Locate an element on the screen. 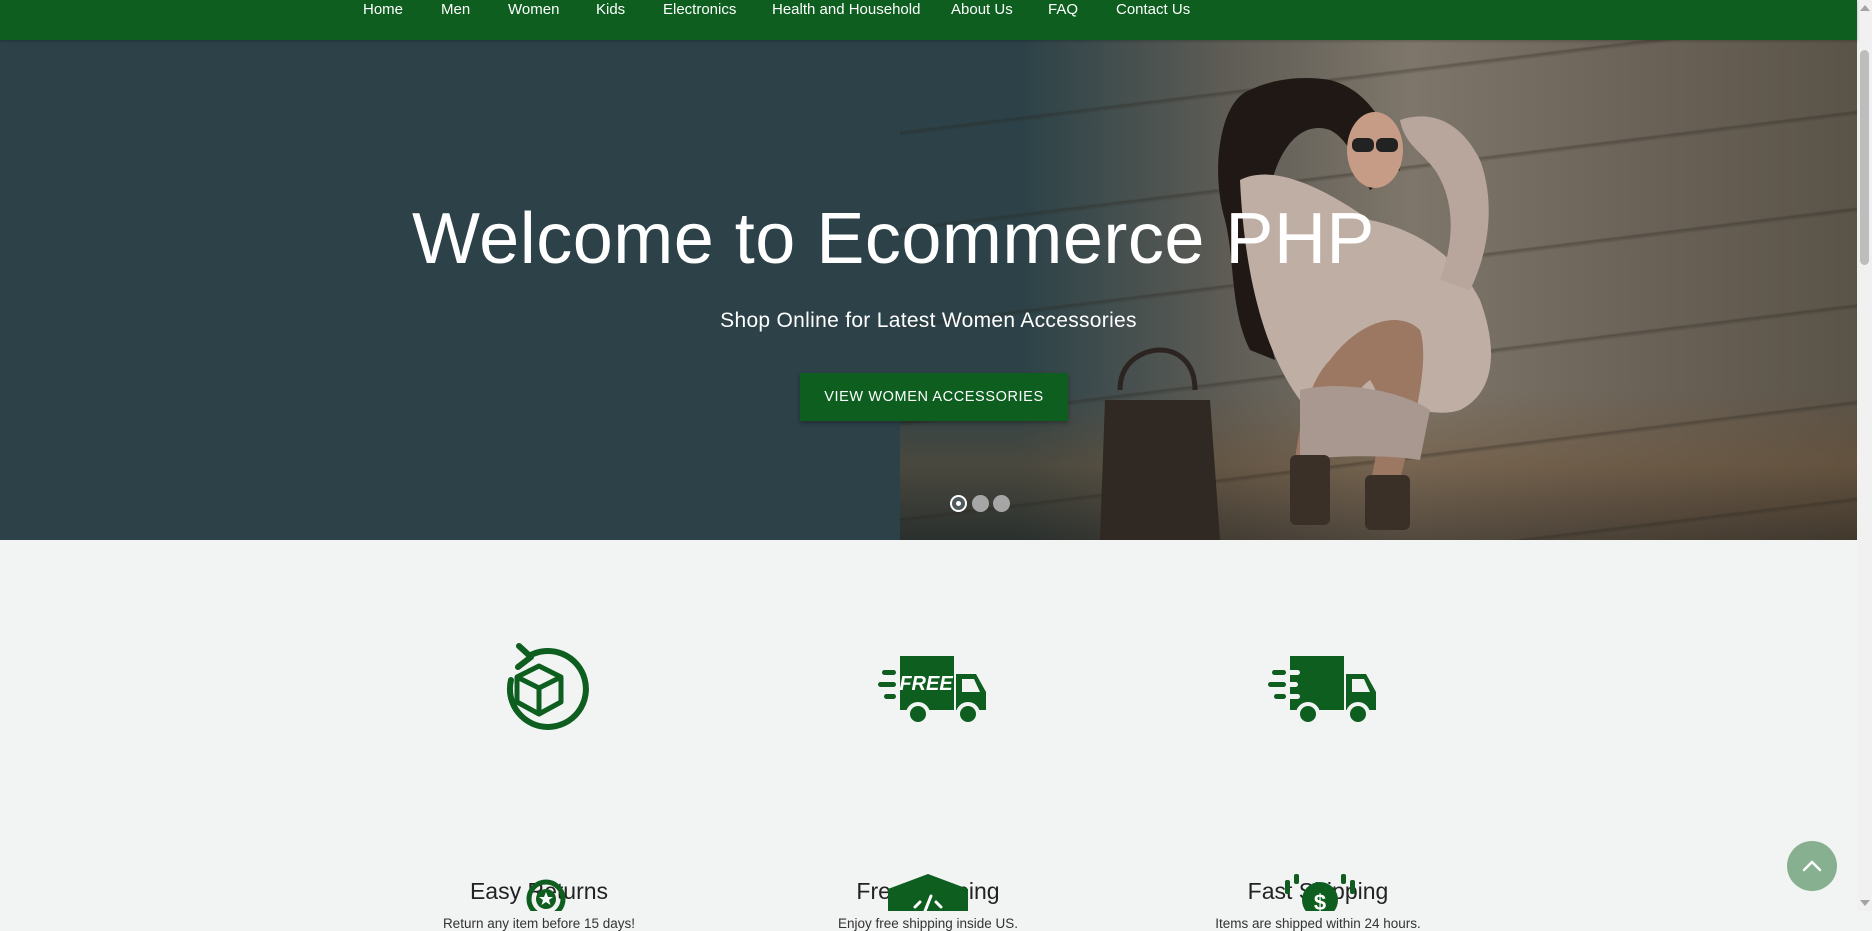 This screenshot has width=1872, height=931. back-to-top-button is located at coordinates (1812, 866).